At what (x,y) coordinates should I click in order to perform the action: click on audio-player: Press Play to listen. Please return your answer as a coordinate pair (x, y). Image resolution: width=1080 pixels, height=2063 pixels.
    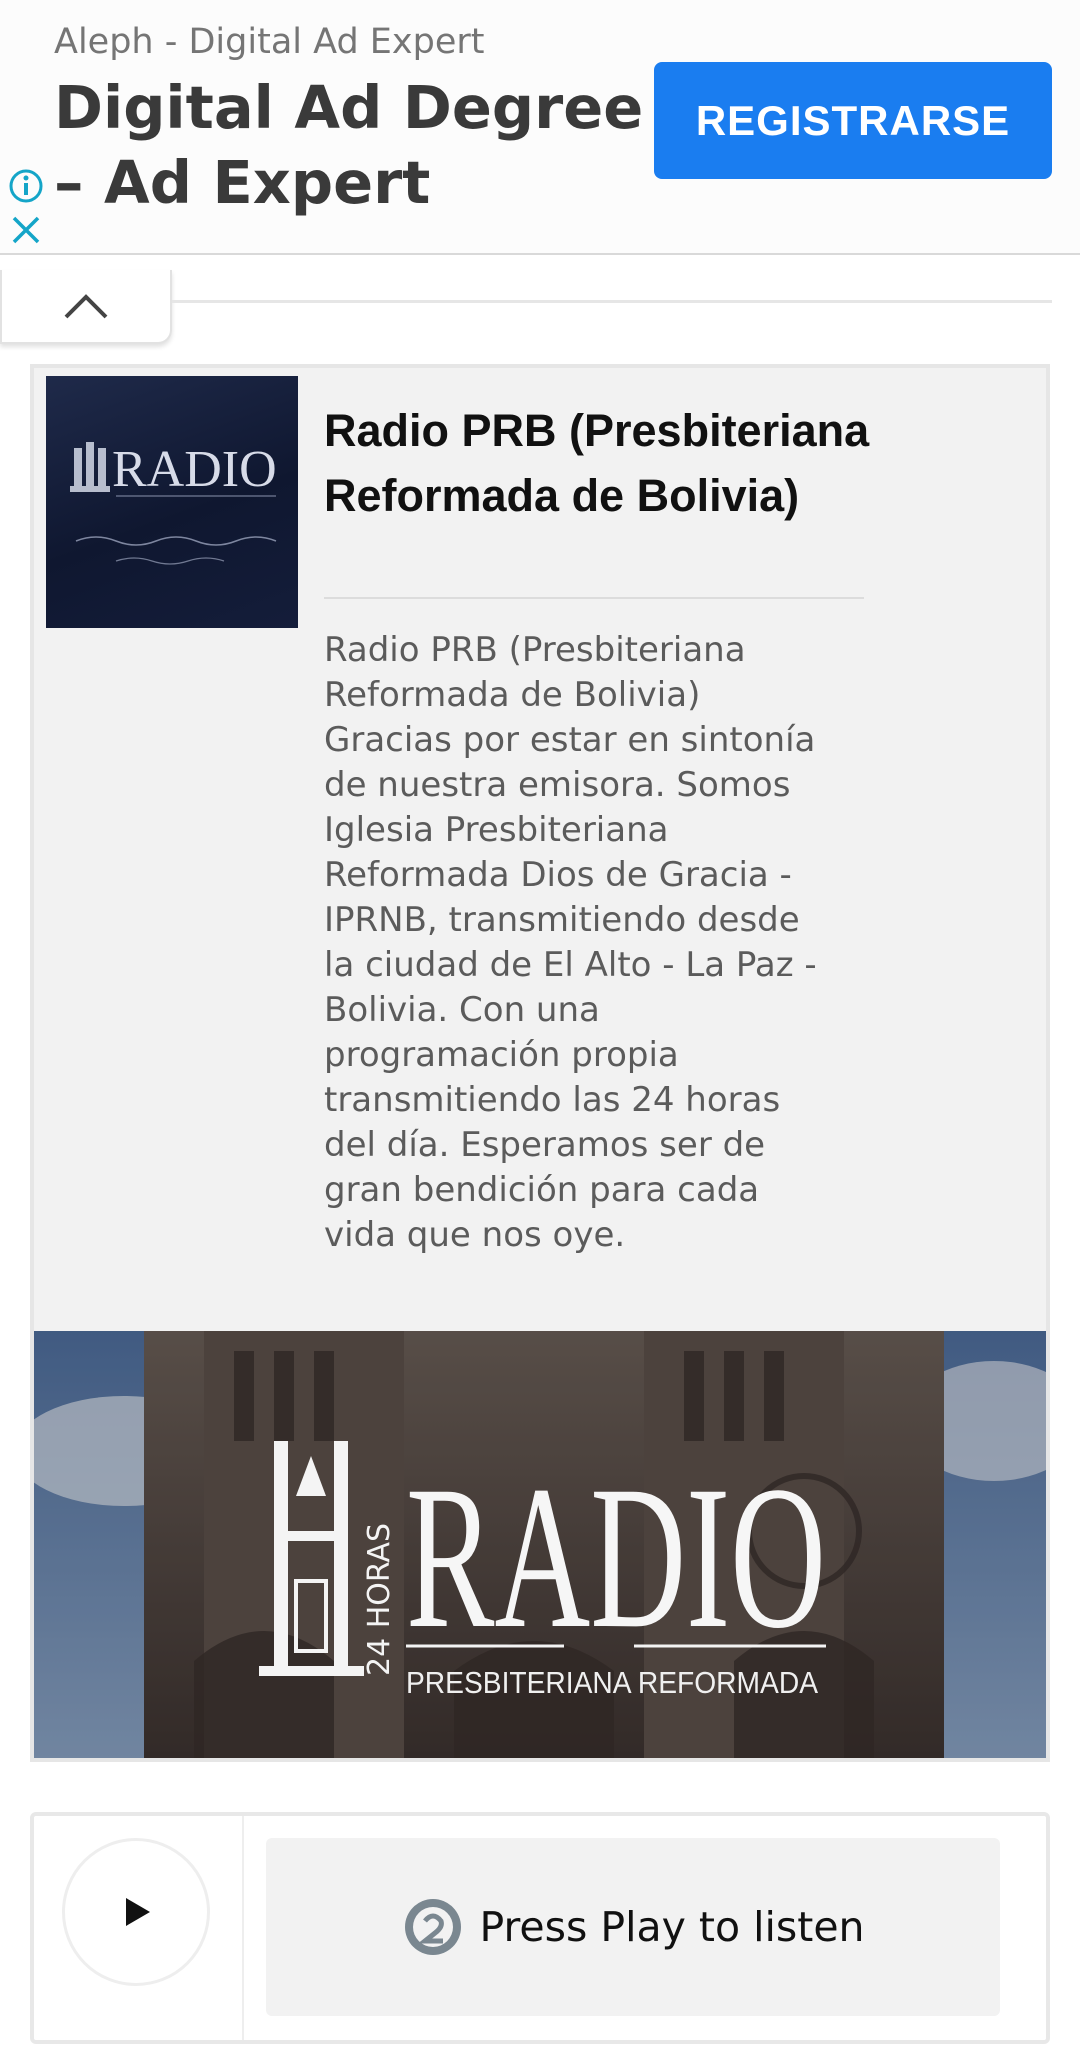
    Looking at the image, I should click on (540, 1928).